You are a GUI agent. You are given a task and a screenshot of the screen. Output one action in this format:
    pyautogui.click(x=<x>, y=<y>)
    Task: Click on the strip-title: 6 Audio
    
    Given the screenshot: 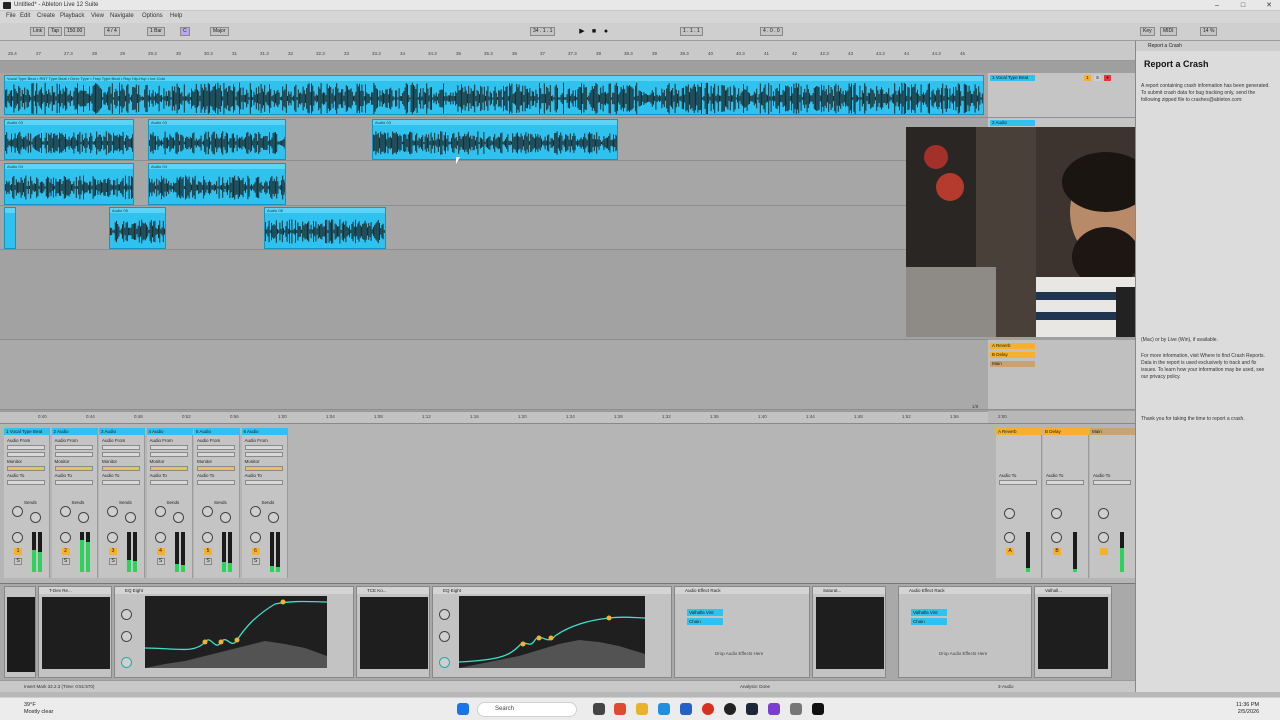 What is the action you would take?
    pyautogui.click(x=264, y=431)
    